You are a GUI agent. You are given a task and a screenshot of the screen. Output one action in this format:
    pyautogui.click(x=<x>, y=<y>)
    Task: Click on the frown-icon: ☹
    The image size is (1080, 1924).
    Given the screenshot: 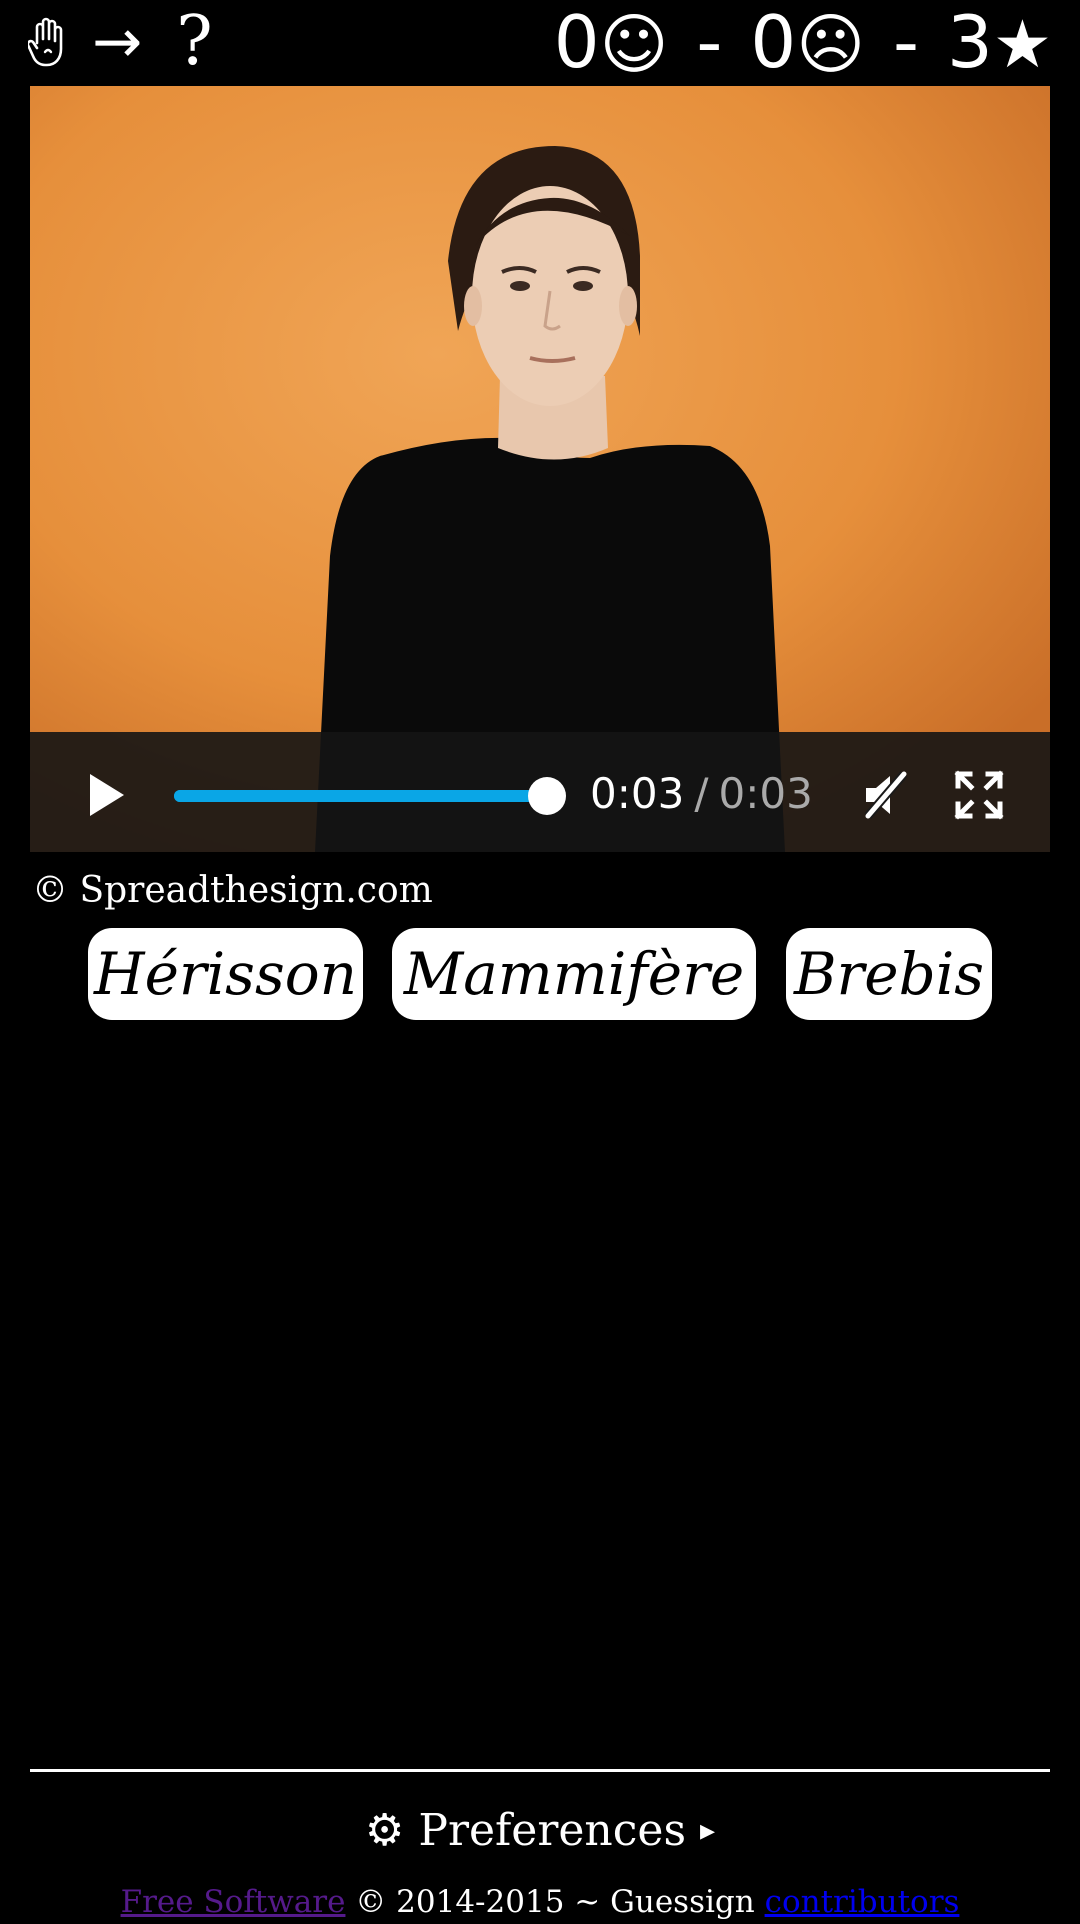 What is the action you would take?
    pyautogui.click(x=831, y=44)
    